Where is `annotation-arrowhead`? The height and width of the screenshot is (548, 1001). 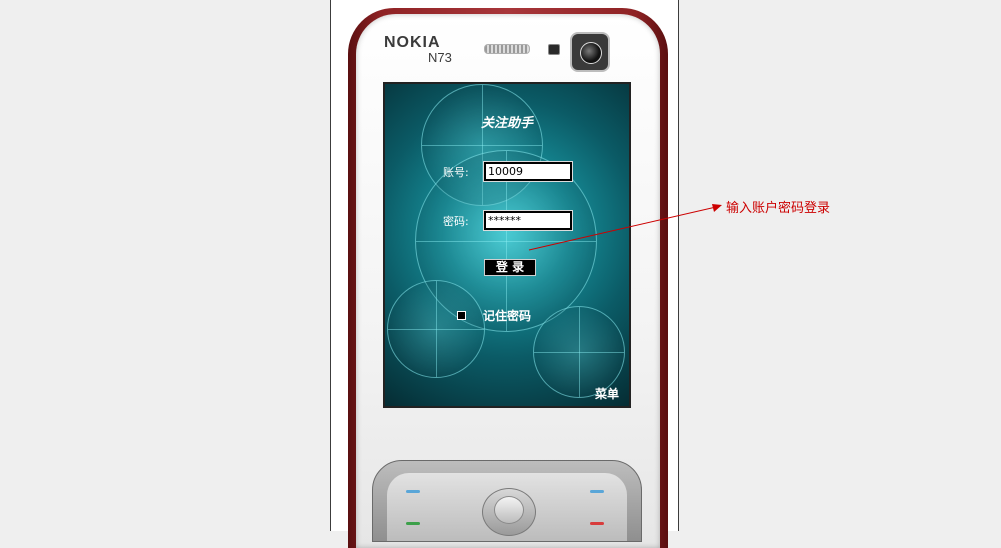 annotation-arrowhead is located at coordinates (717, 208).